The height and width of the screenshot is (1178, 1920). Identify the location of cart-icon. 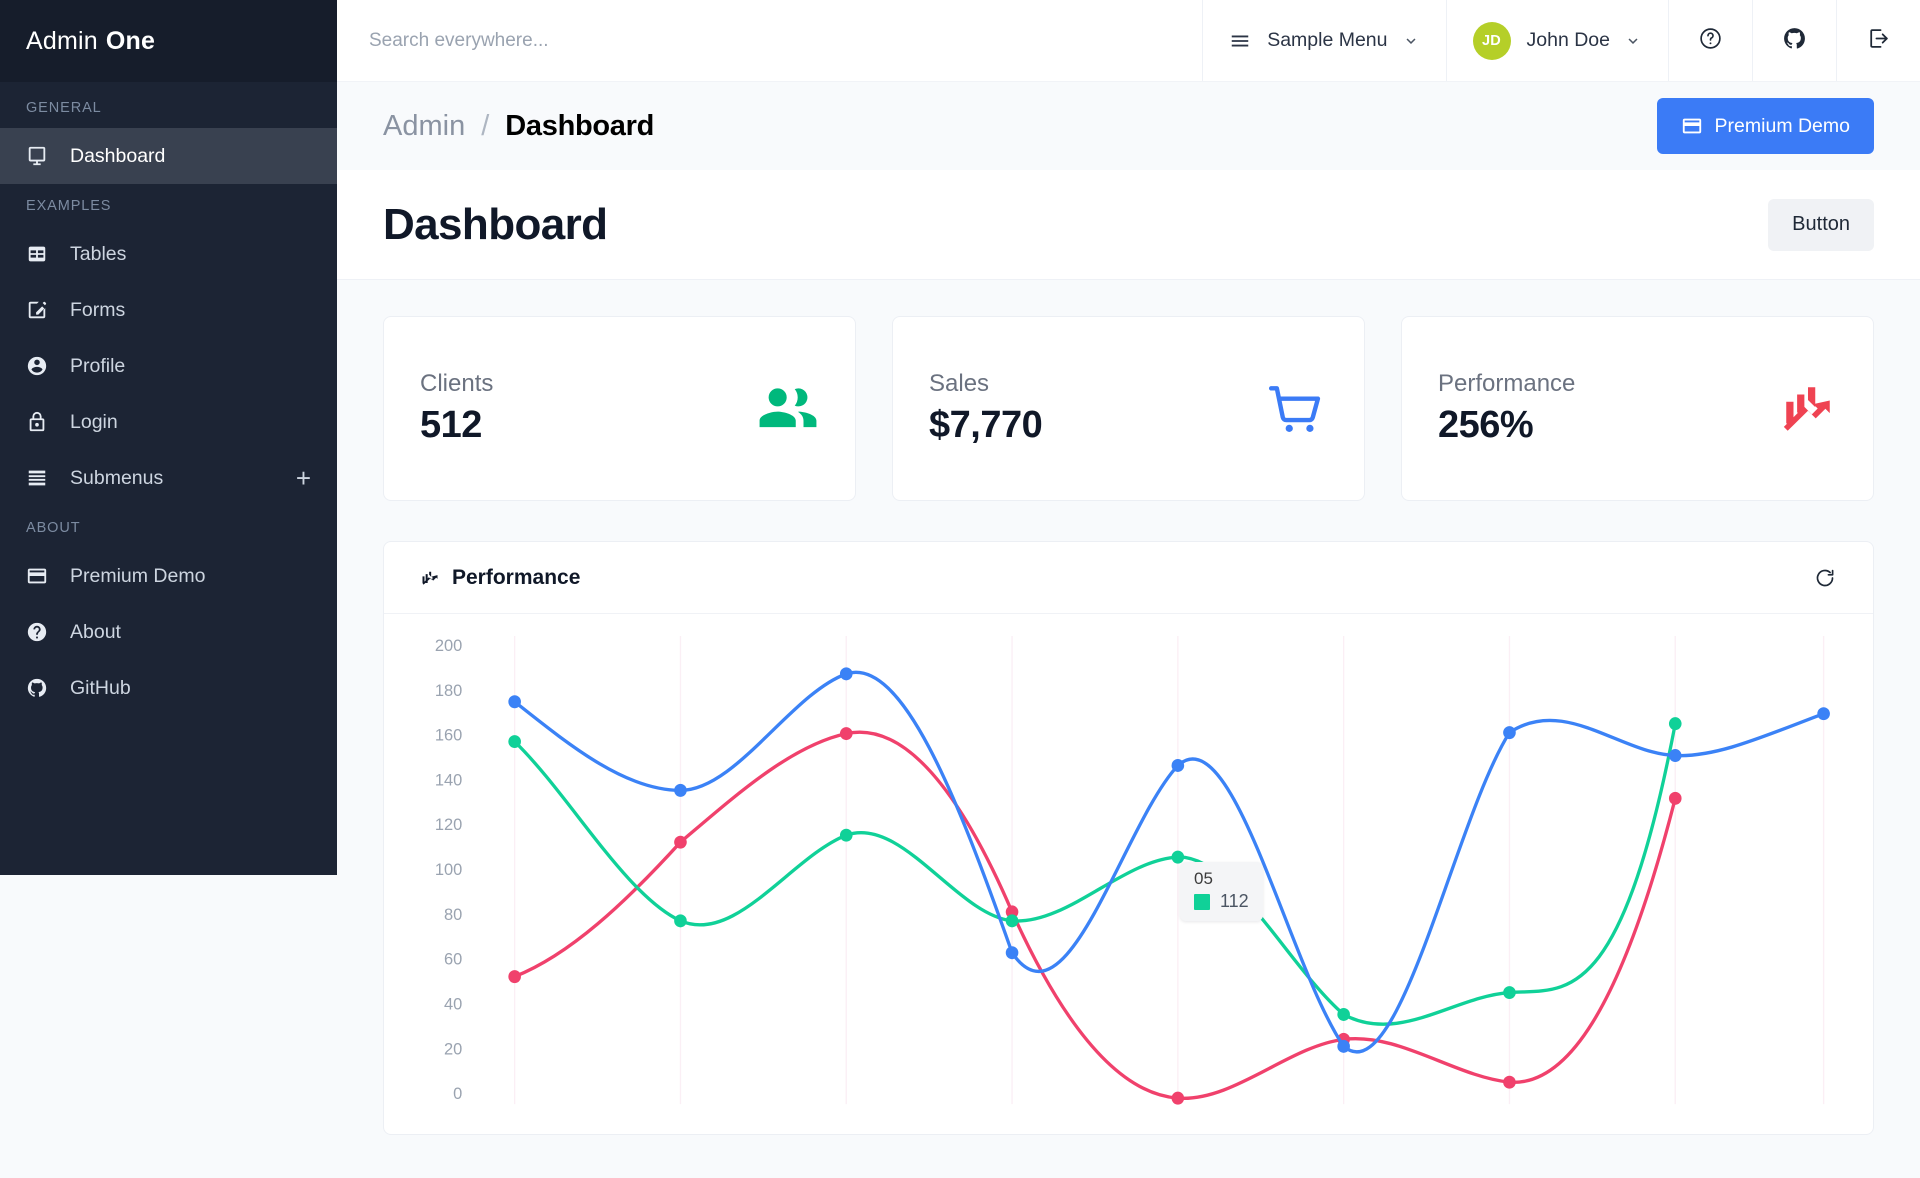
(1297, 409).